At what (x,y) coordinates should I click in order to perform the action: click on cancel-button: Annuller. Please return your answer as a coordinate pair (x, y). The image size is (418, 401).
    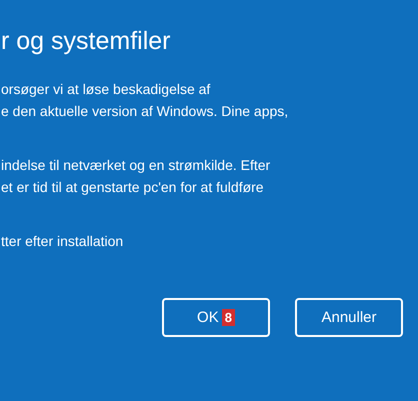
    Looking at the image, I should click on (349, 317).